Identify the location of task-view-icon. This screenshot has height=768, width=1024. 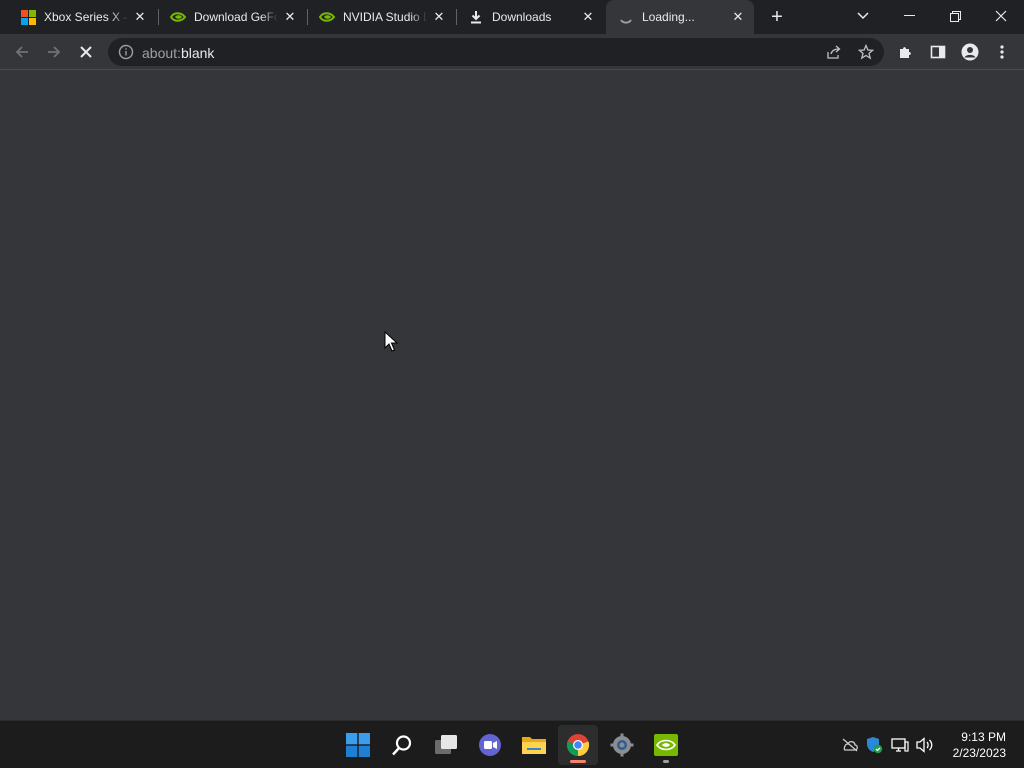
(446, 744).